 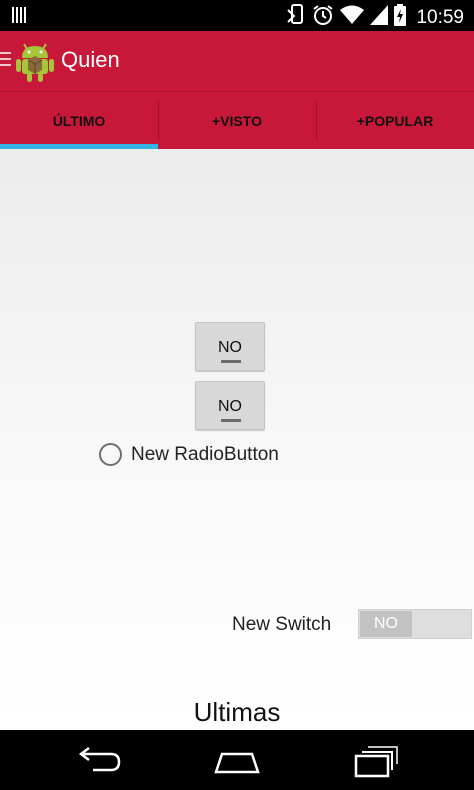 I want to click on navigation-drawer-icon, so click(x=6, y=61).